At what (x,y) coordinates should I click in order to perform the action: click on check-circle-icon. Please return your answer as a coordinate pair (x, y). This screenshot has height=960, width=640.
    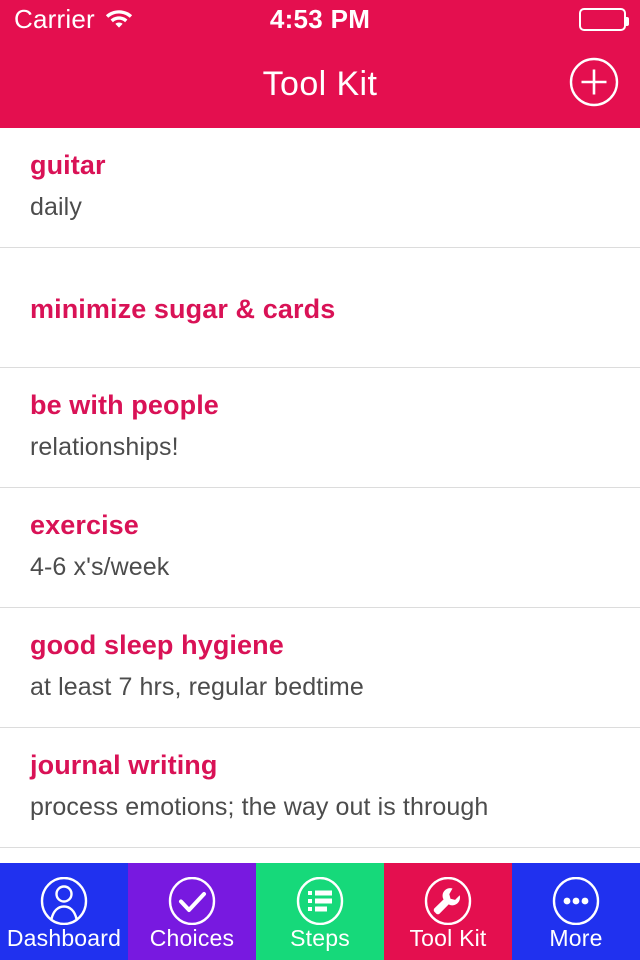
    Looking at the image, I should click on (192, 901).